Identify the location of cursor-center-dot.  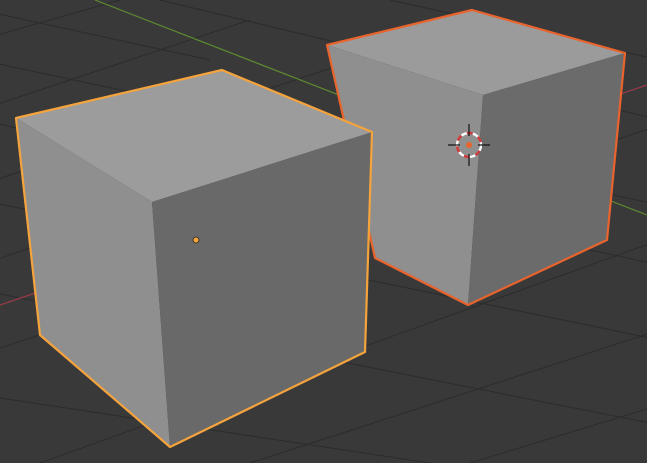
(469, 145).